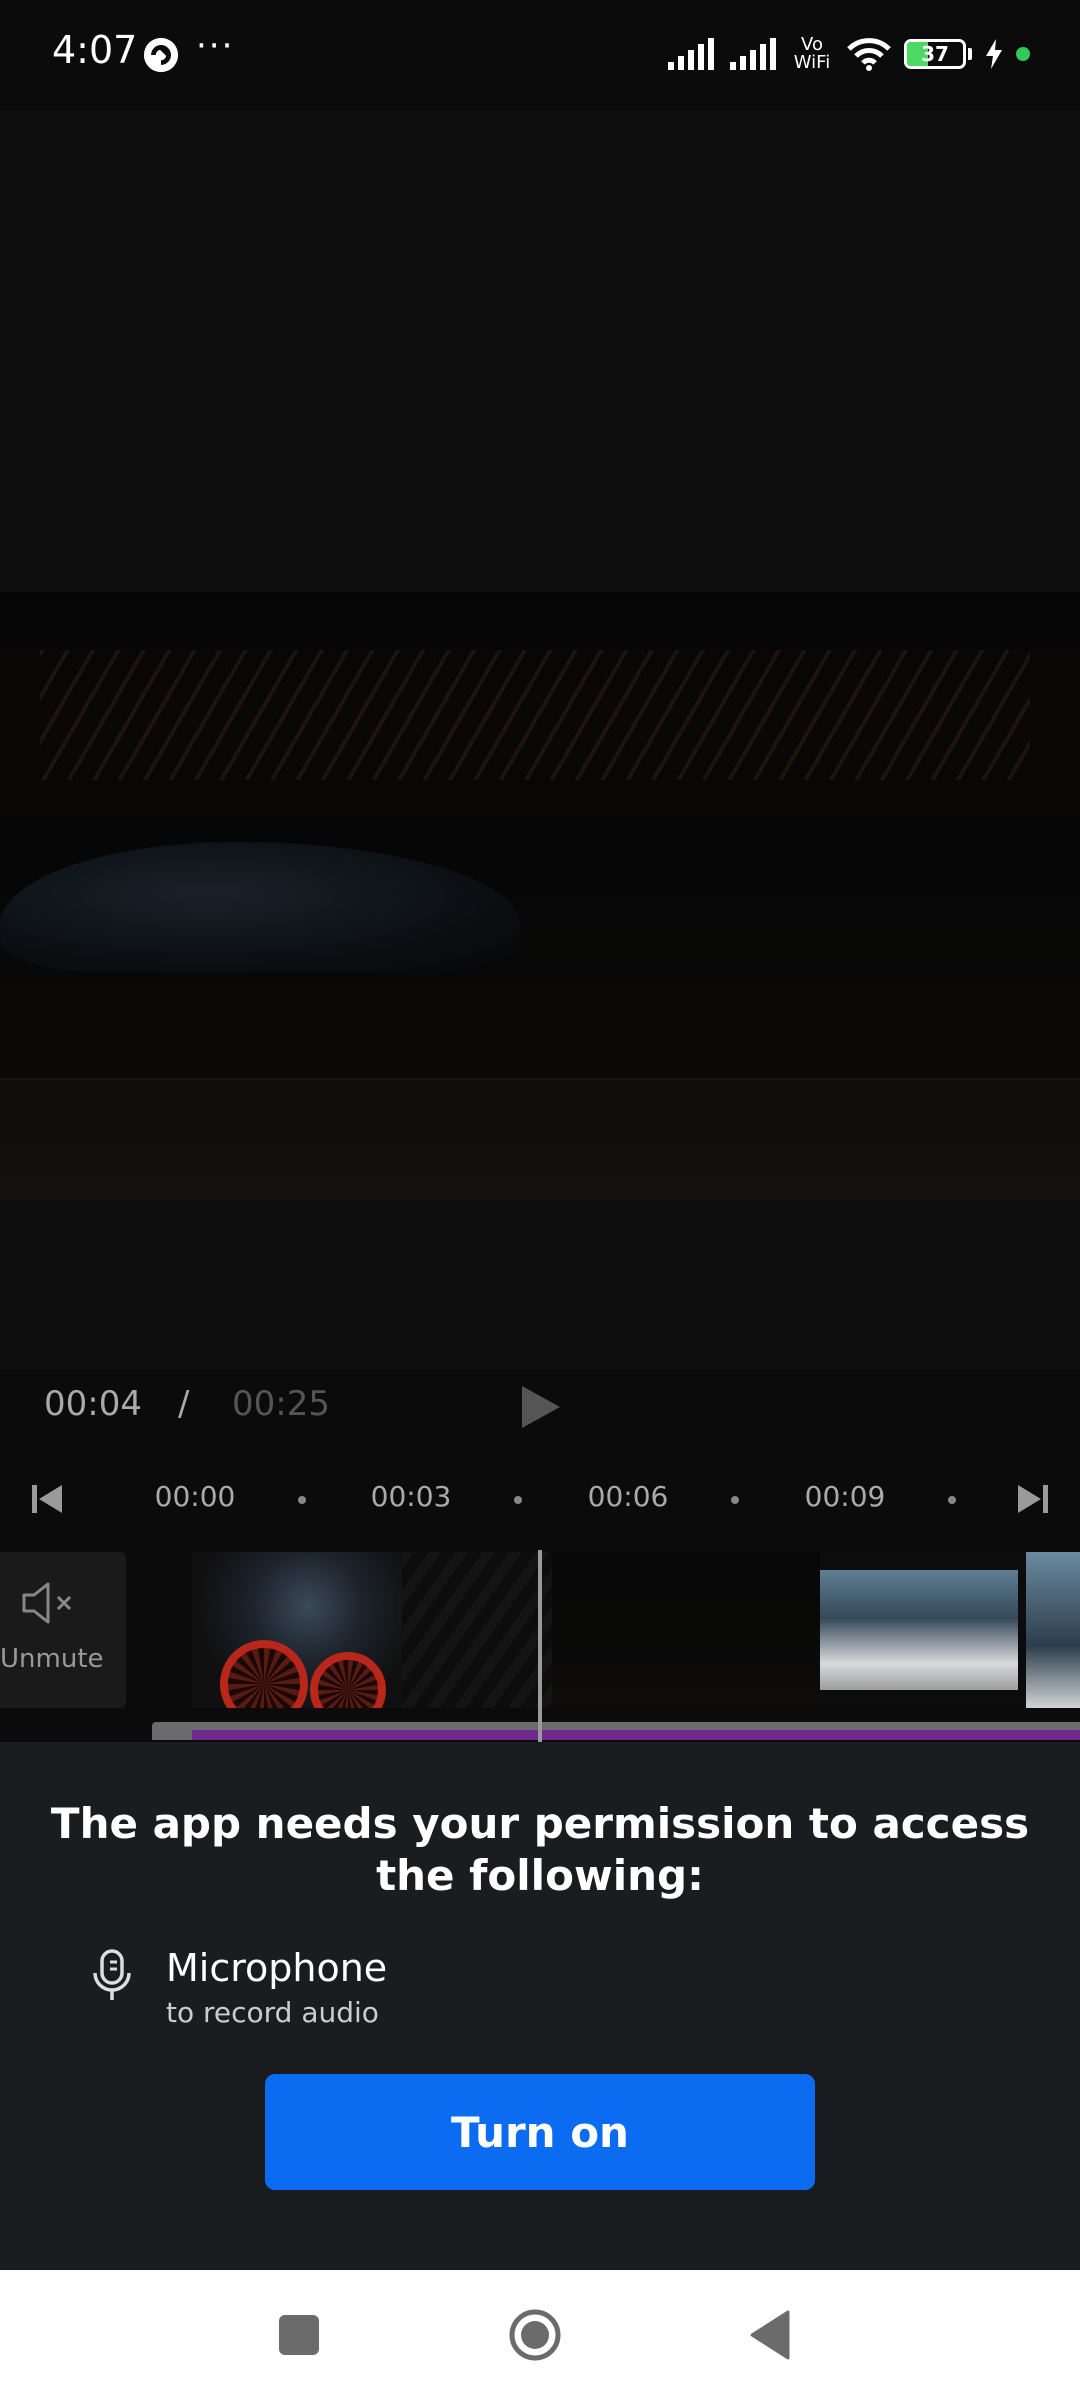 This screenshot has height=2400, width=1080. Describe the element at coordinates (770, 2335) in the screenshot. I see `triangle-back-icon` at that location.